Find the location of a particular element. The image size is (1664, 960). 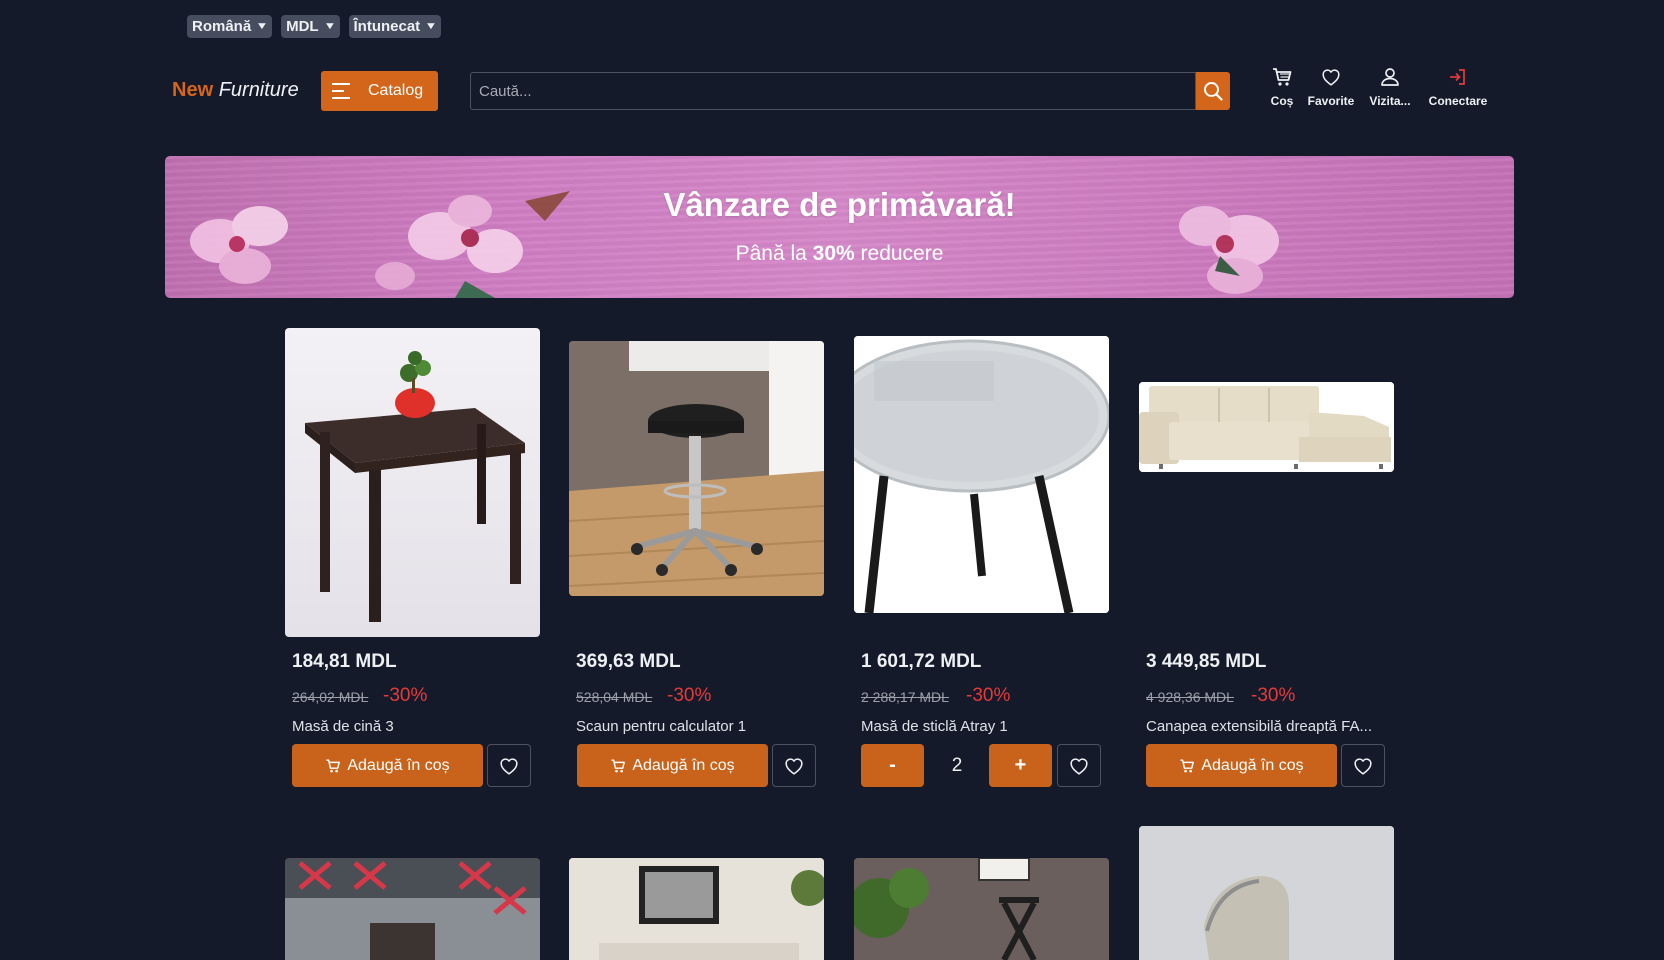

product-price: 369,63 MDL is located at coordinates (628, 661).